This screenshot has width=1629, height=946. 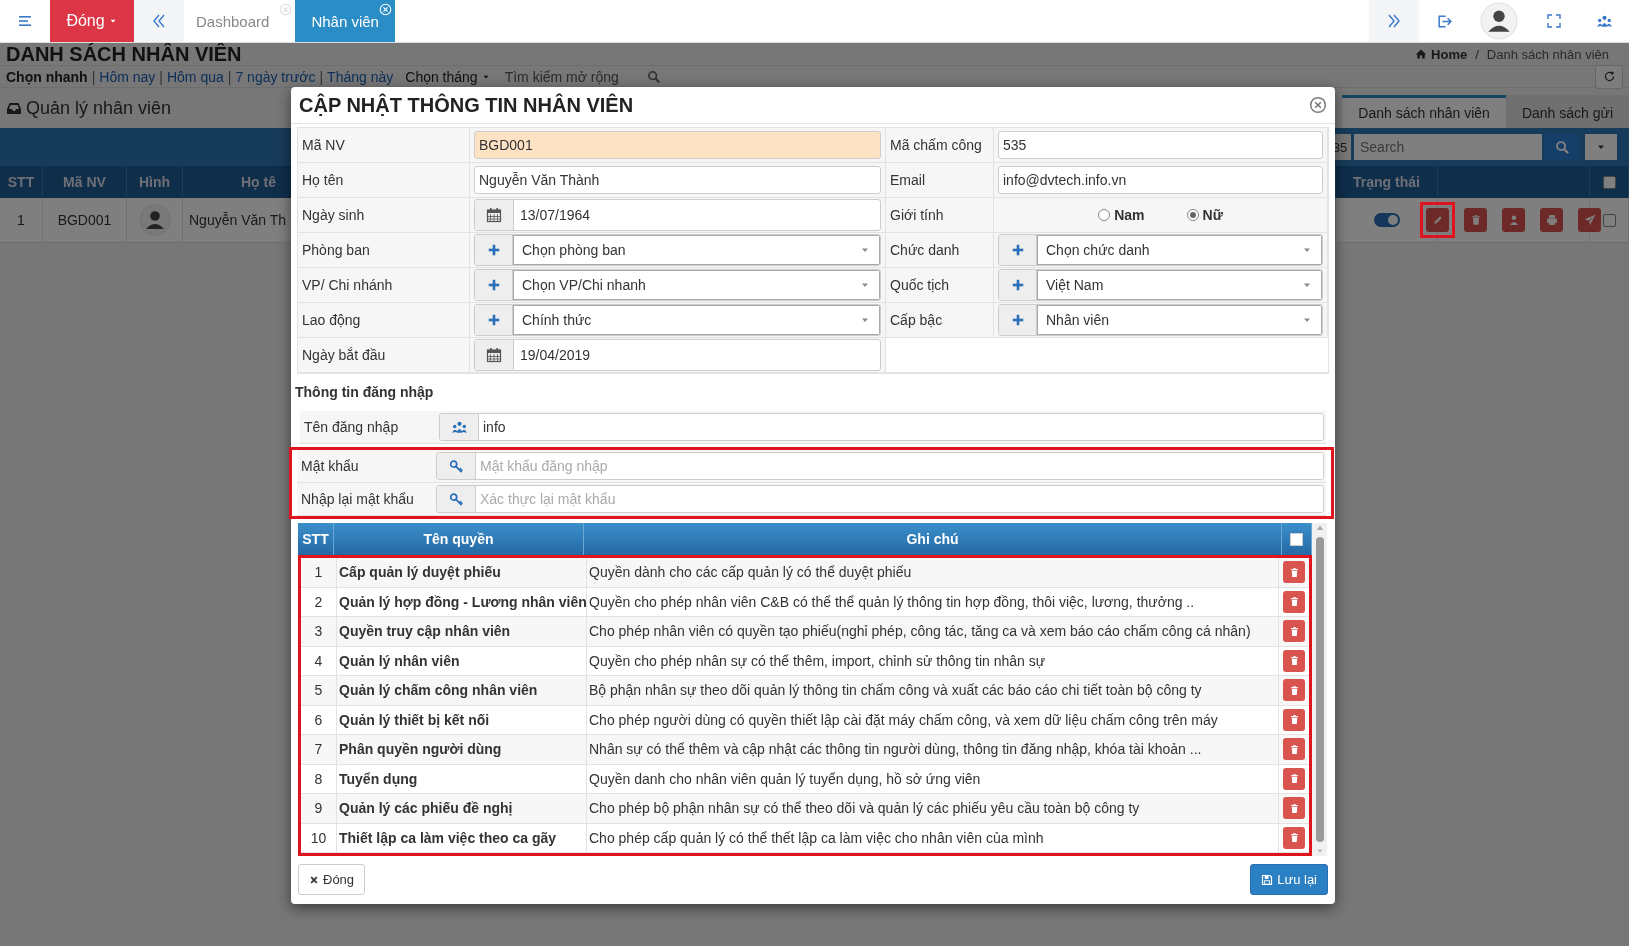 I want to click on select-field: Chọn VP/Chi nhanh, so click(x=696, y=285).